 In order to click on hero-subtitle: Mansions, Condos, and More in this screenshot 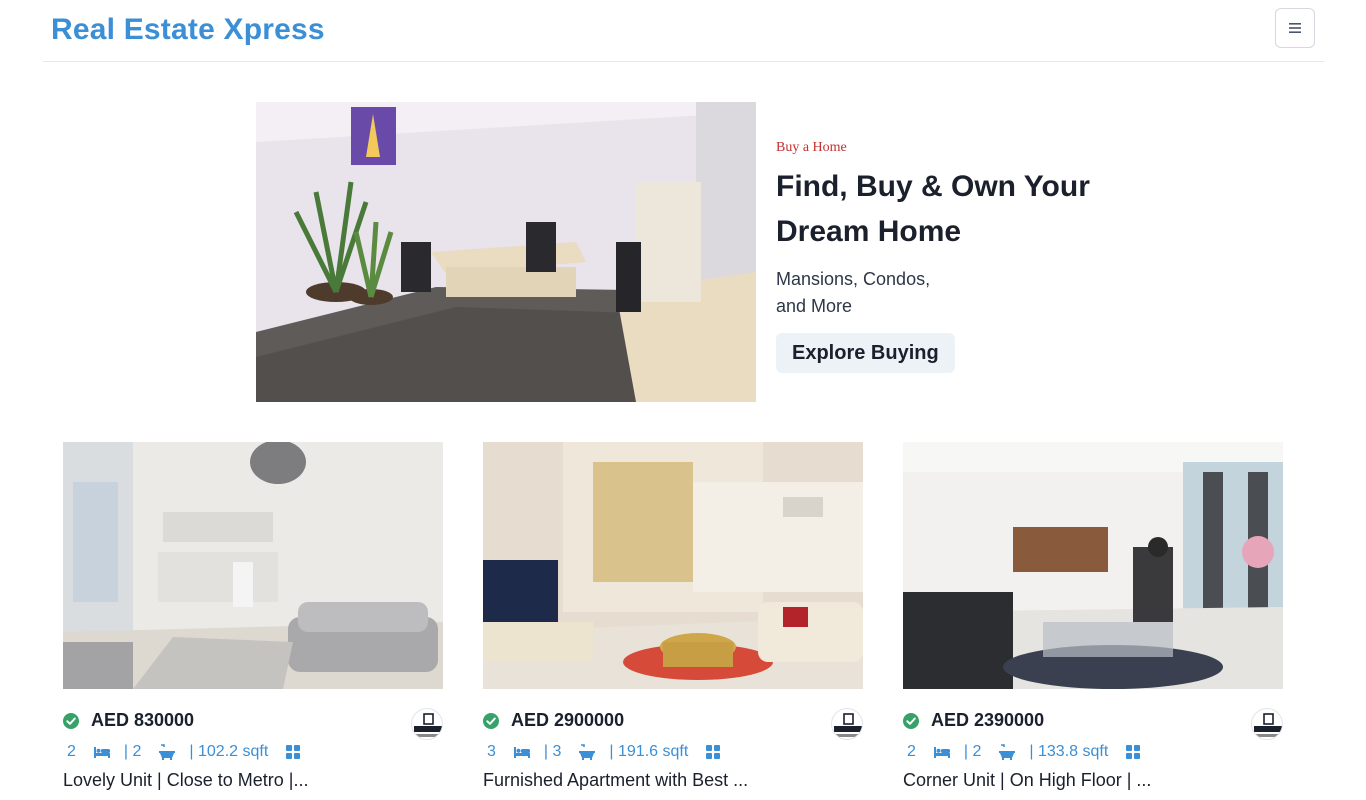, I will do `click(853, 292)`.